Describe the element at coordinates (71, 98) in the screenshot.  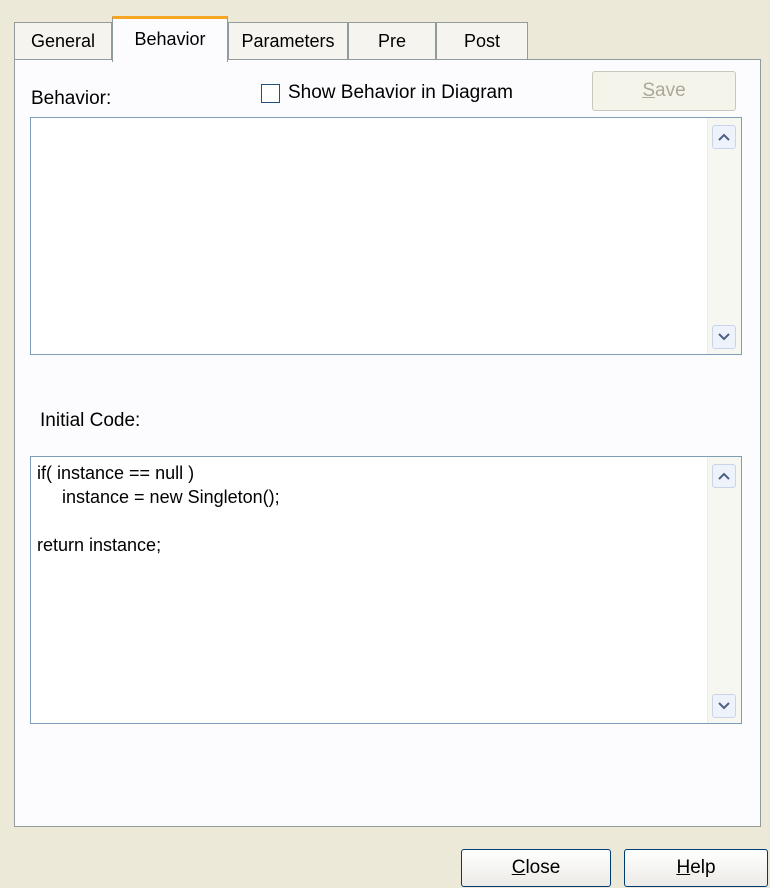
I see `behavior-label: Behavior:` at that location.